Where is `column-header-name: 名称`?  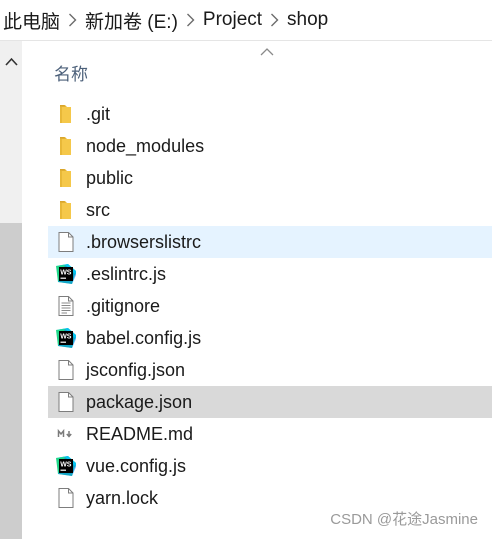 column-header-name: 名称 is located at coordinates (71, 72).